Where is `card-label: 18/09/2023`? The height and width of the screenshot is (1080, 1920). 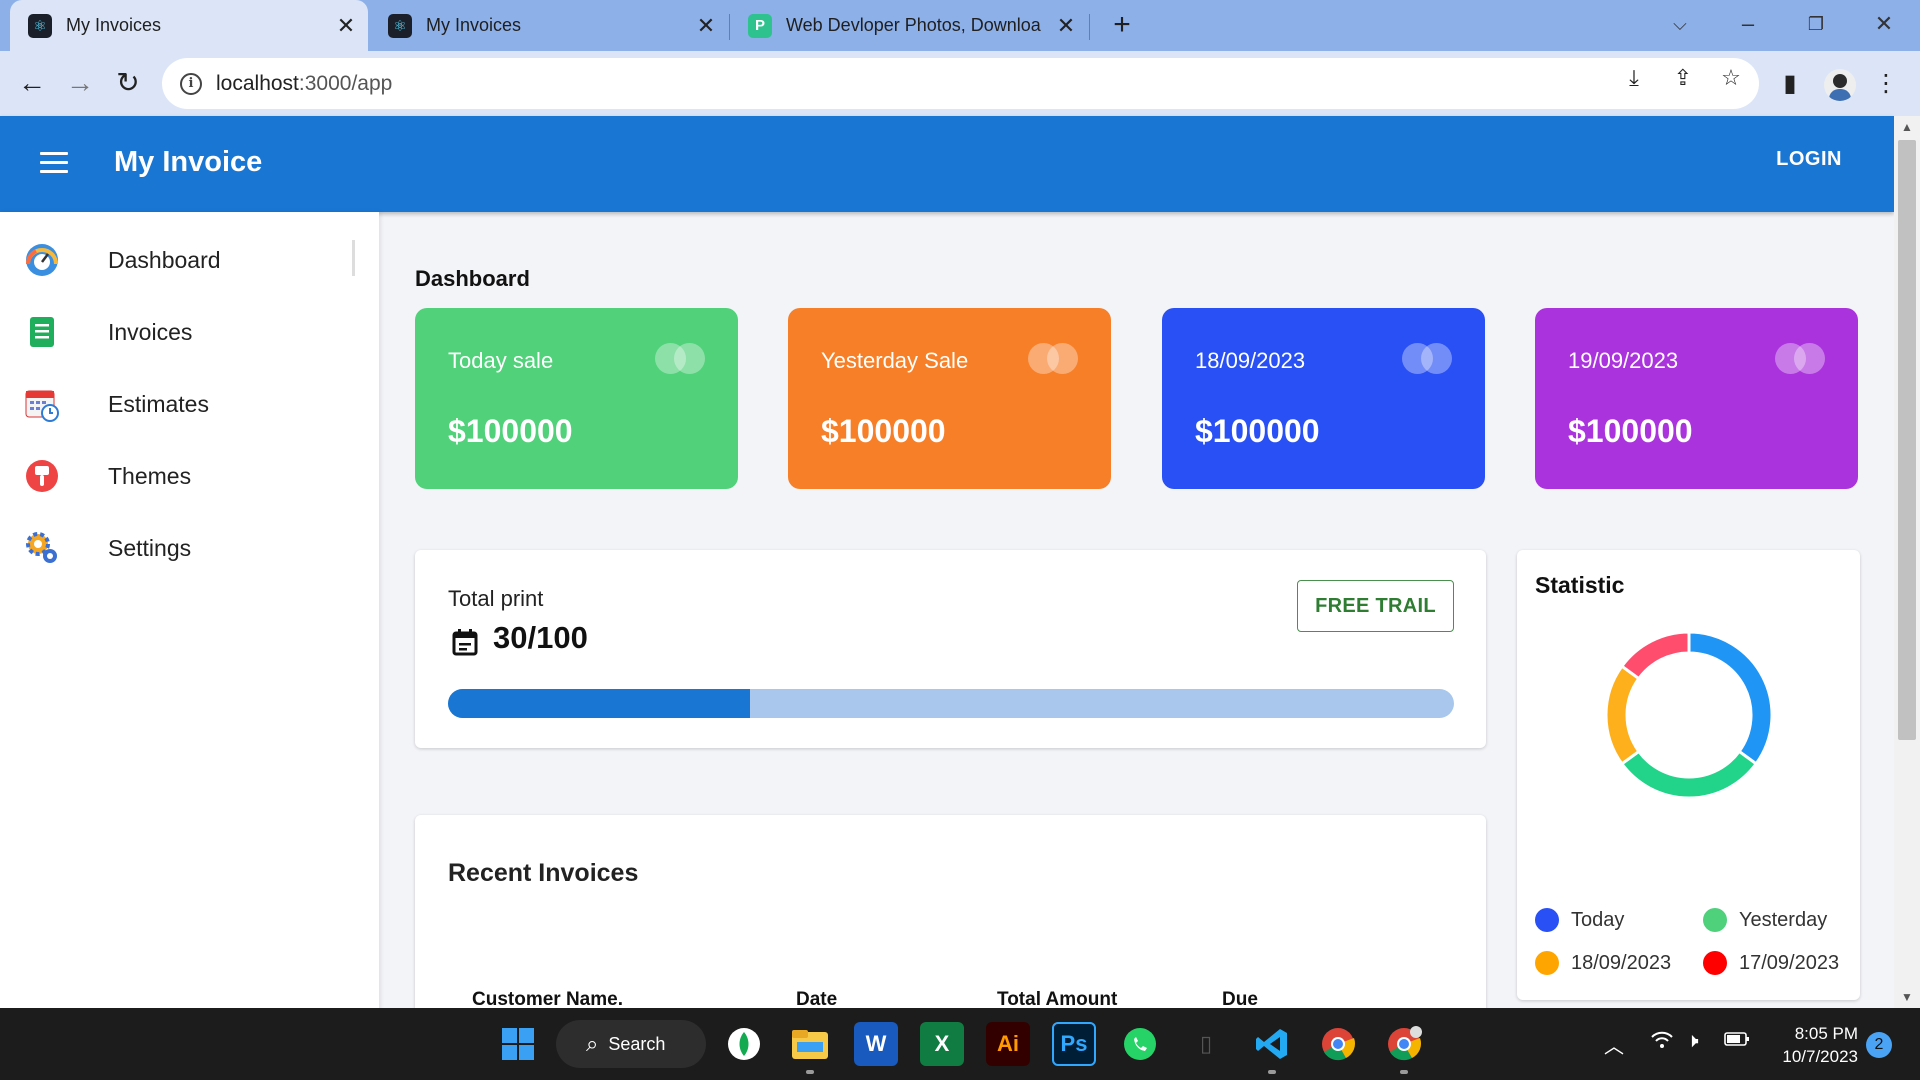 card-label: 18/09/2023 is located at coordinates (1250, 360).